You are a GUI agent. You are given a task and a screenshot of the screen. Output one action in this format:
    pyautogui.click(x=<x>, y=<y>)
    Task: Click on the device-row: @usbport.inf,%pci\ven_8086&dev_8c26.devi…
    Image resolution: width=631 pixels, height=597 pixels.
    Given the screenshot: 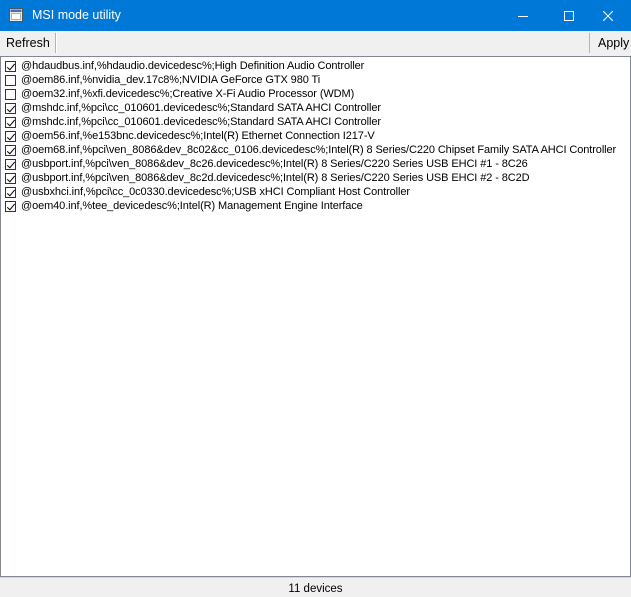 What is the action you would take?
    pyautogui.click(x=265, y=164)
    